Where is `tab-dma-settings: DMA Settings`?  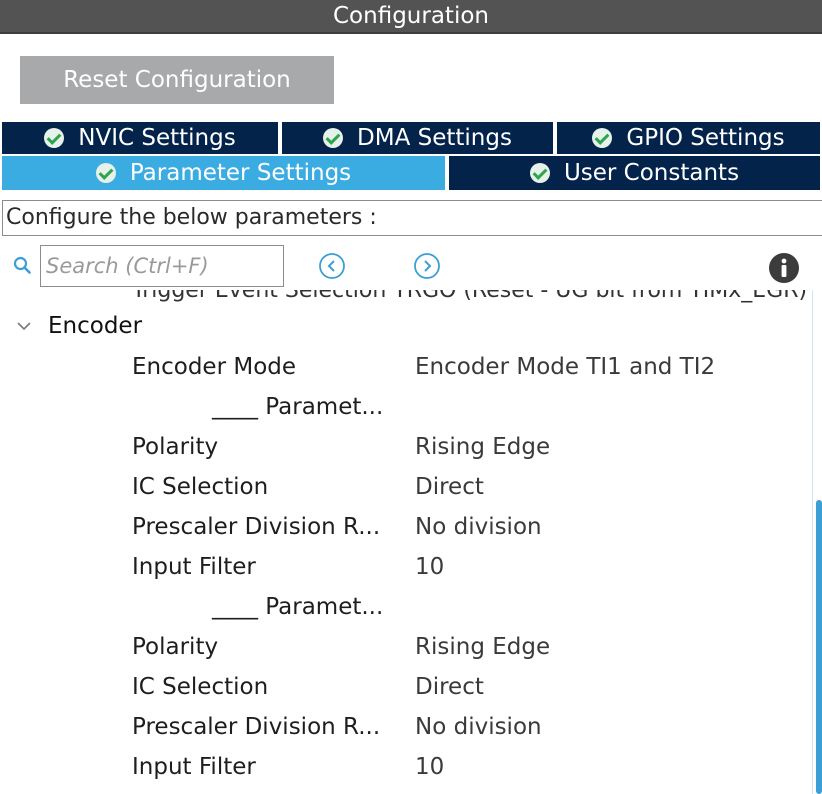 tab-dma-settings: DMA Settings is located at coordinates (417, 138).